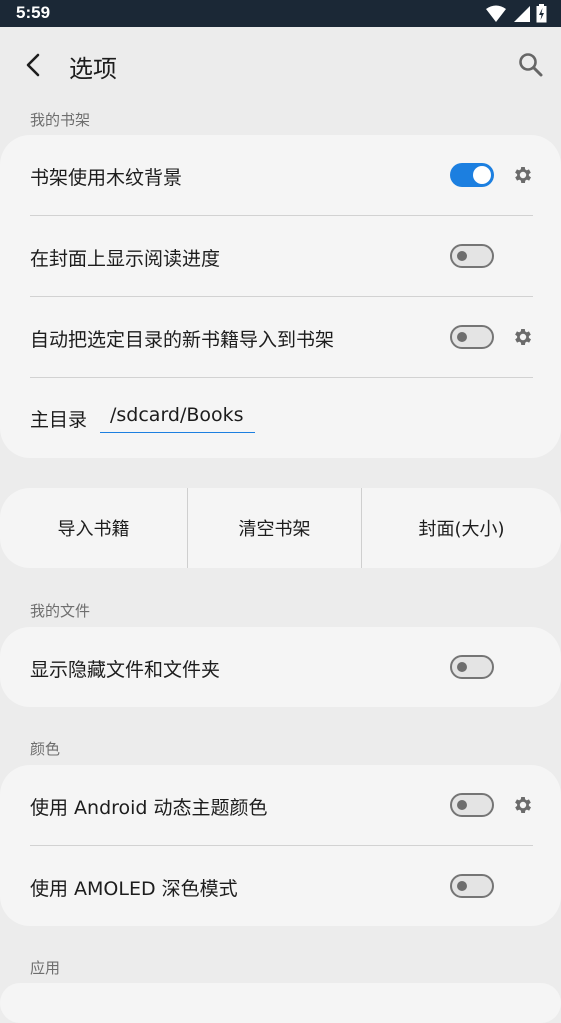 This screenshot has height=1023, width=561. I want to click on amoled-toggle, so click(472, 886).